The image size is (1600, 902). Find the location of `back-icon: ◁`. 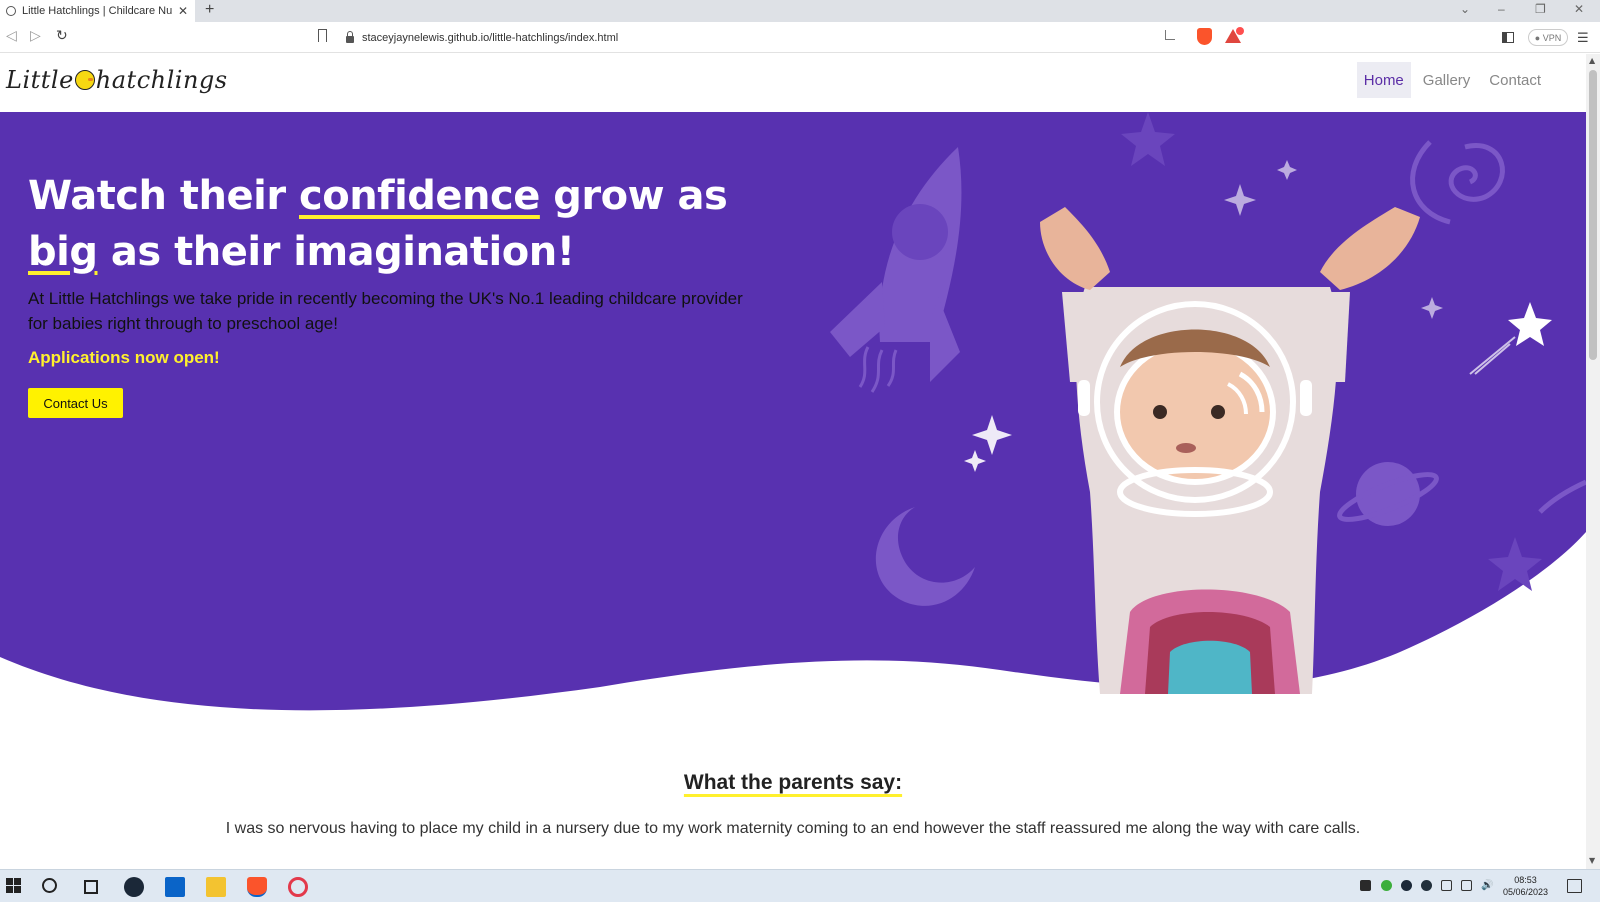

back-icon: ◁ is located at coordinates (11, 36).